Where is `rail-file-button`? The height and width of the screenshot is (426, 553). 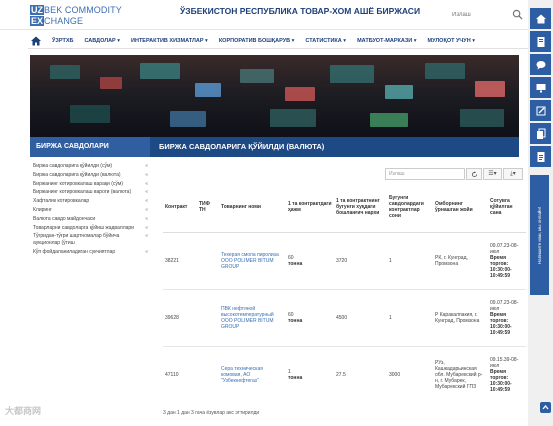 rail-file-button is located at coordinates (540, 156).